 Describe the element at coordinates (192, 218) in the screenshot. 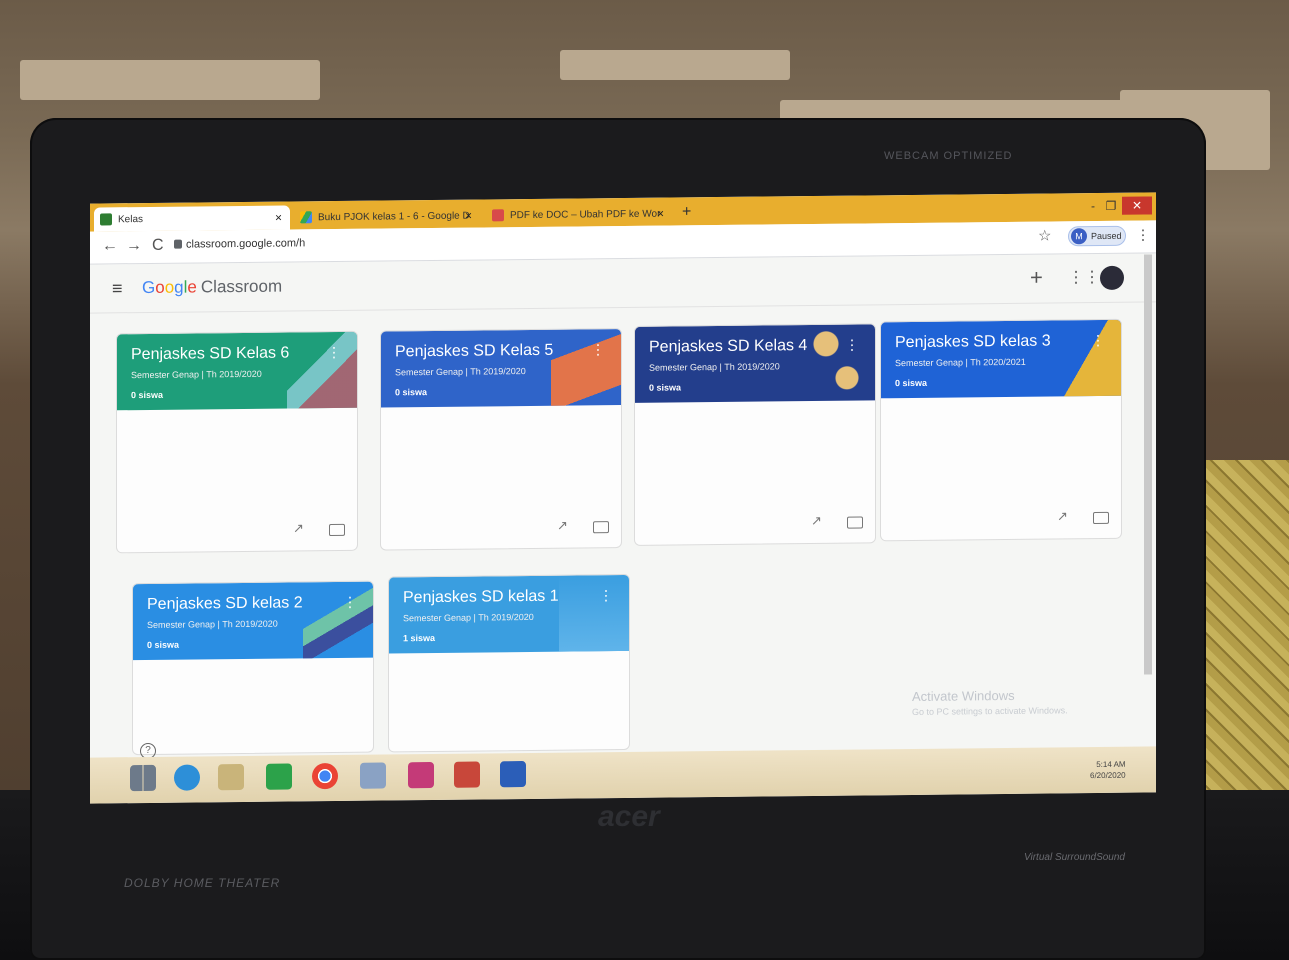

I see `tab-kelas: Kelas ×` at that location.